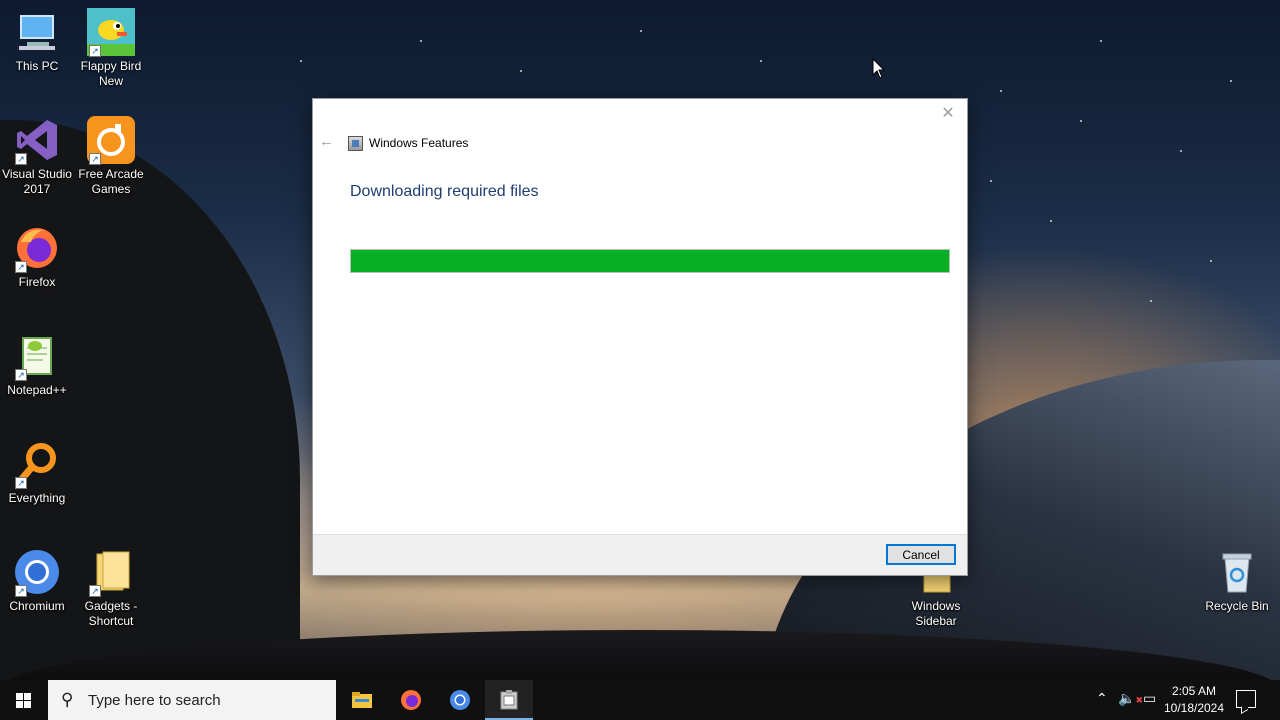  What do you see at coordinates (111, 613) in the screenshot?
I see `desktop-icon-label: Gadgets - Shortcut` at bounding box center [111, 613].